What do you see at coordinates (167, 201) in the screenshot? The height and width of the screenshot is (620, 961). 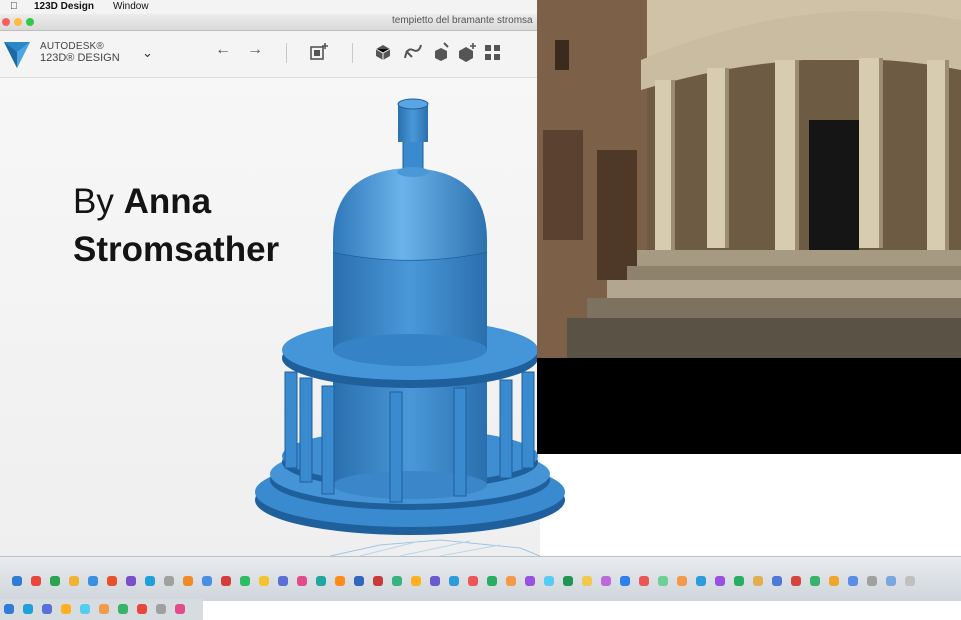 I see `caption-first-name: Anna` at bounding box center [167, 201].